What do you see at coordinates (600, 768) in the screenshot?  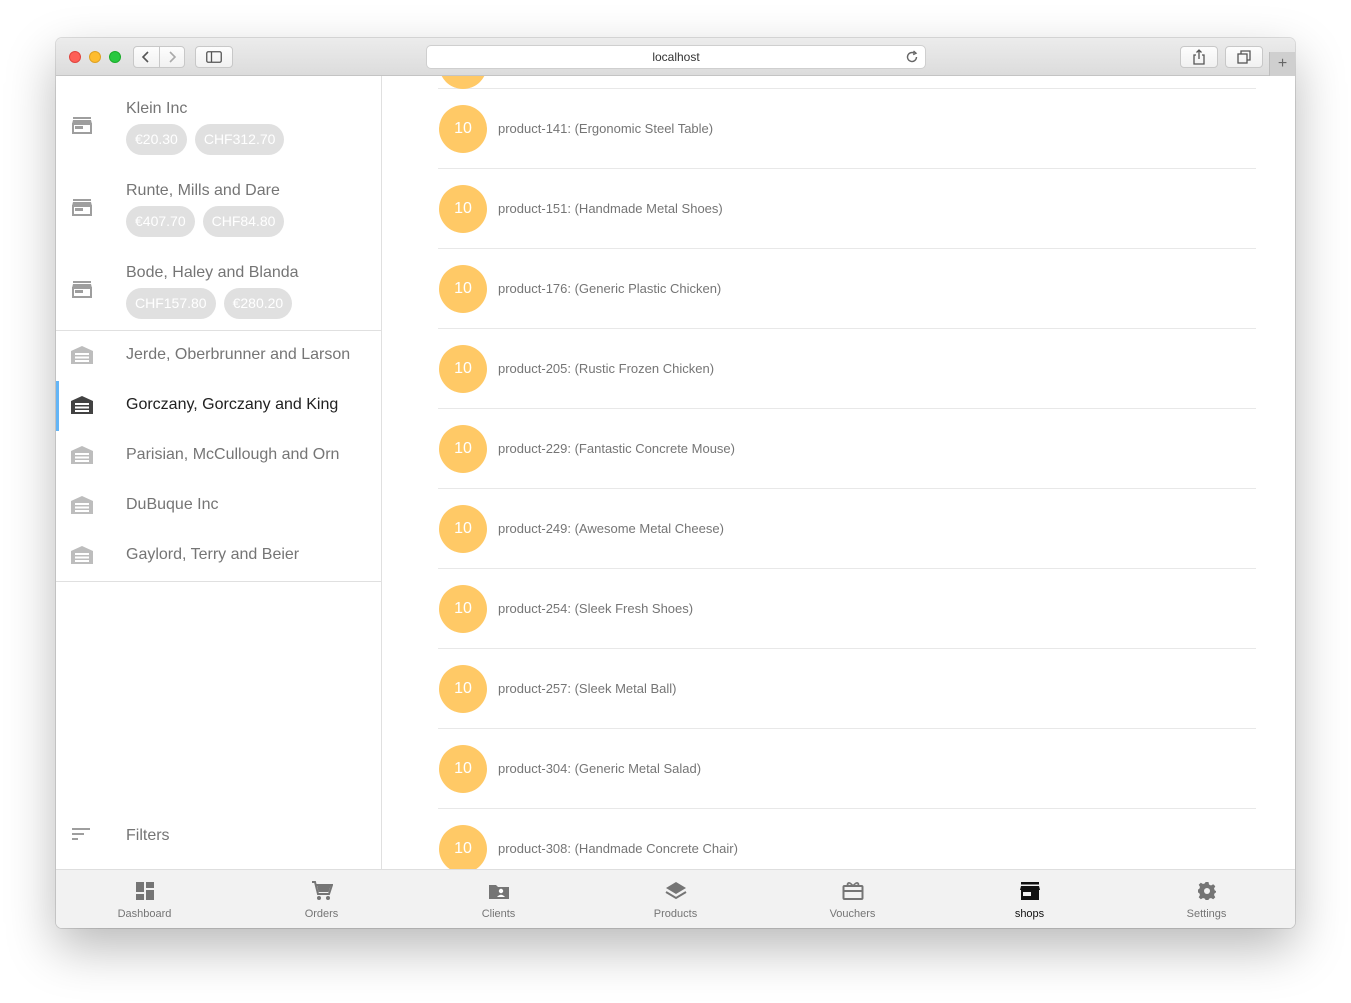 I see `product-label: product-304: (Generic Metal Salad)` at bounding box center [600, 768].